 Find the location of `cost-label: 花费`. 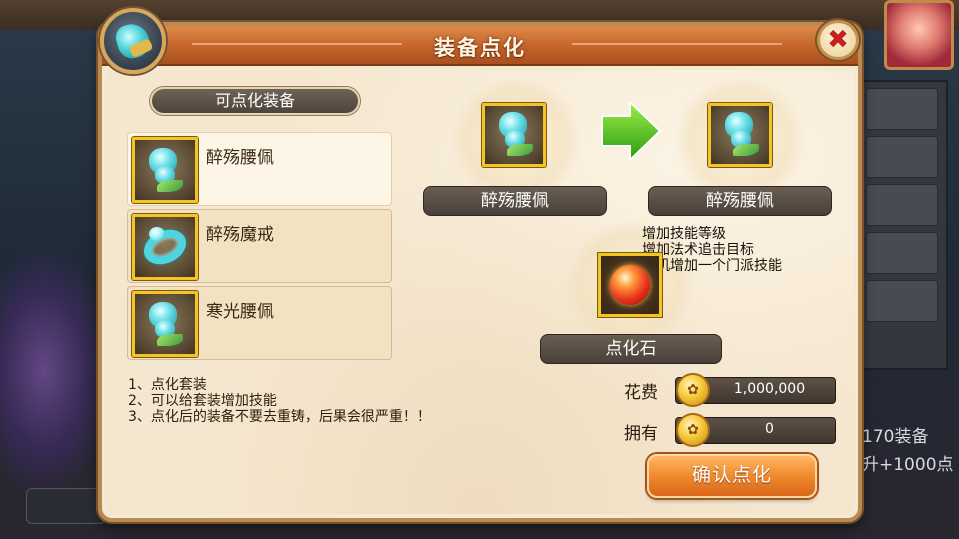

cost-label: 花费 is located at coordinates (641, 393).